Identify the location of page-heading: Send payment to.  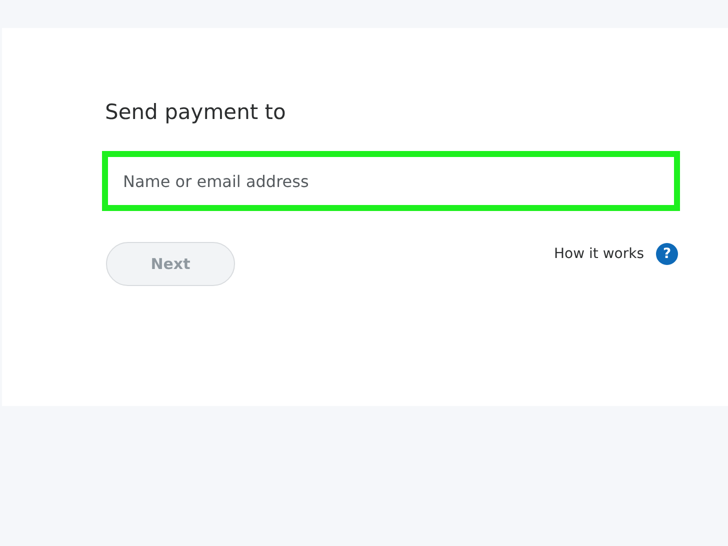
(196, 113).